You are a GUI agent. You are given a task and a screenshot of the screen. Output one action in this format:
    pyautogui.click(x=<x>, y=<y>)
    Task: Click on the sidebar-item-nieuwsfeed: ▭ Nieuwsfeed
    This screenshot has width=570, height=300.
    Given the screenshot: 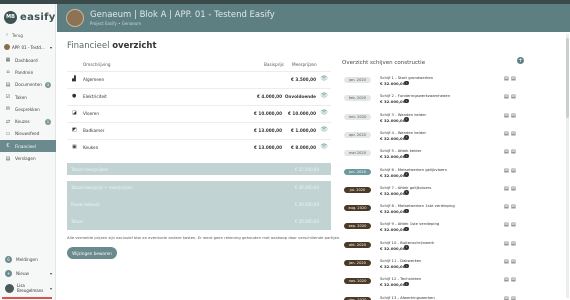 What is the action you would take?
    pyautogui.click(x=28, y=134)
    